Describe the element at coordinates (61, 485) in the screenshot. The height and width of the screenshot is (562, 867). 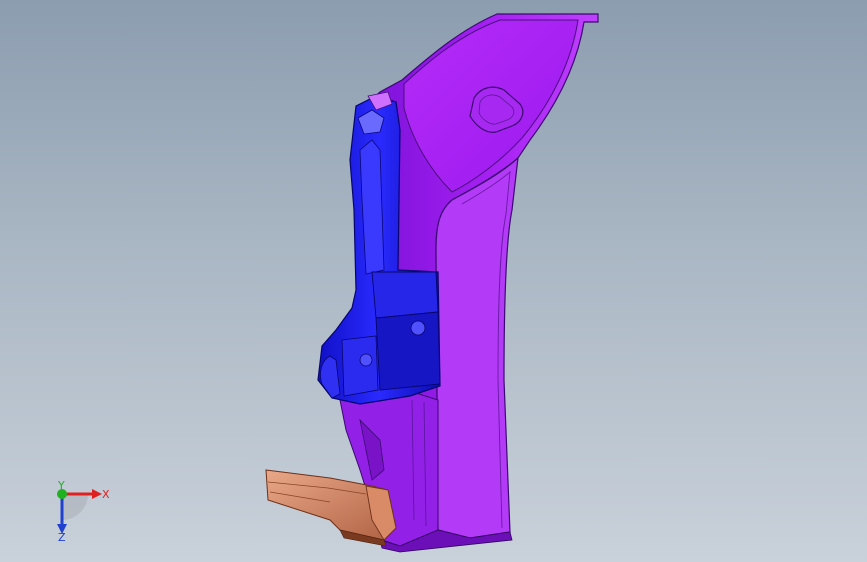
I see `y-axis-label: Y` at that location.